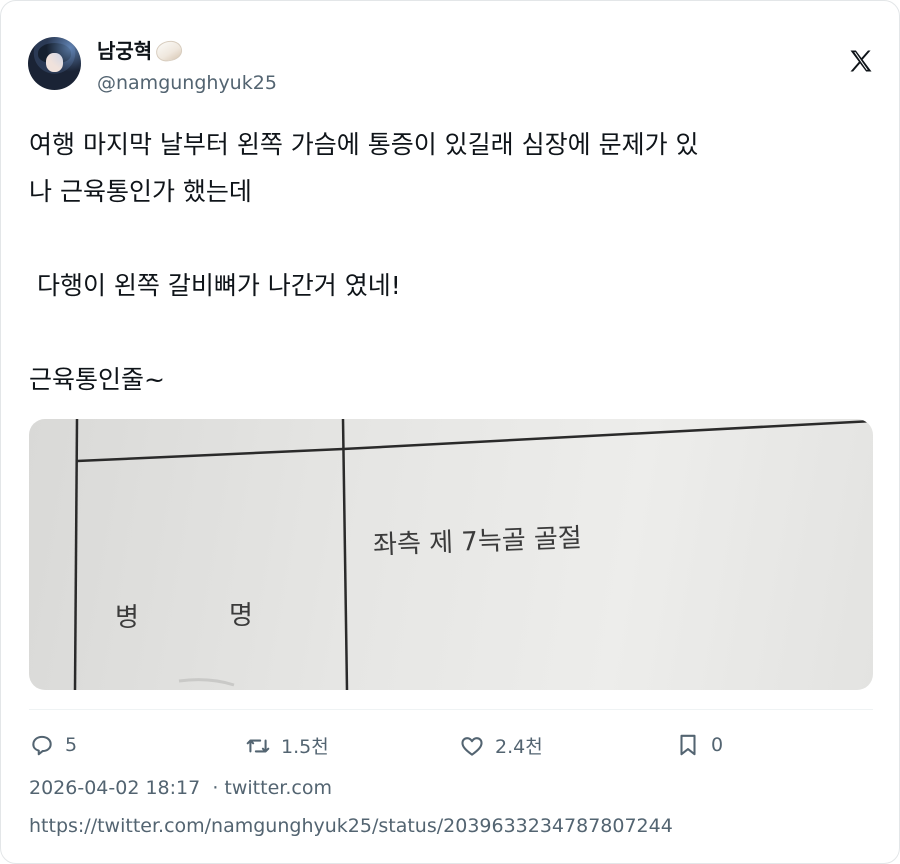 The width and height of the screenshot is (900, 864). Describe the element at coordinates (258, 745) in the screenshot. I see `retweet-icon` at that location.